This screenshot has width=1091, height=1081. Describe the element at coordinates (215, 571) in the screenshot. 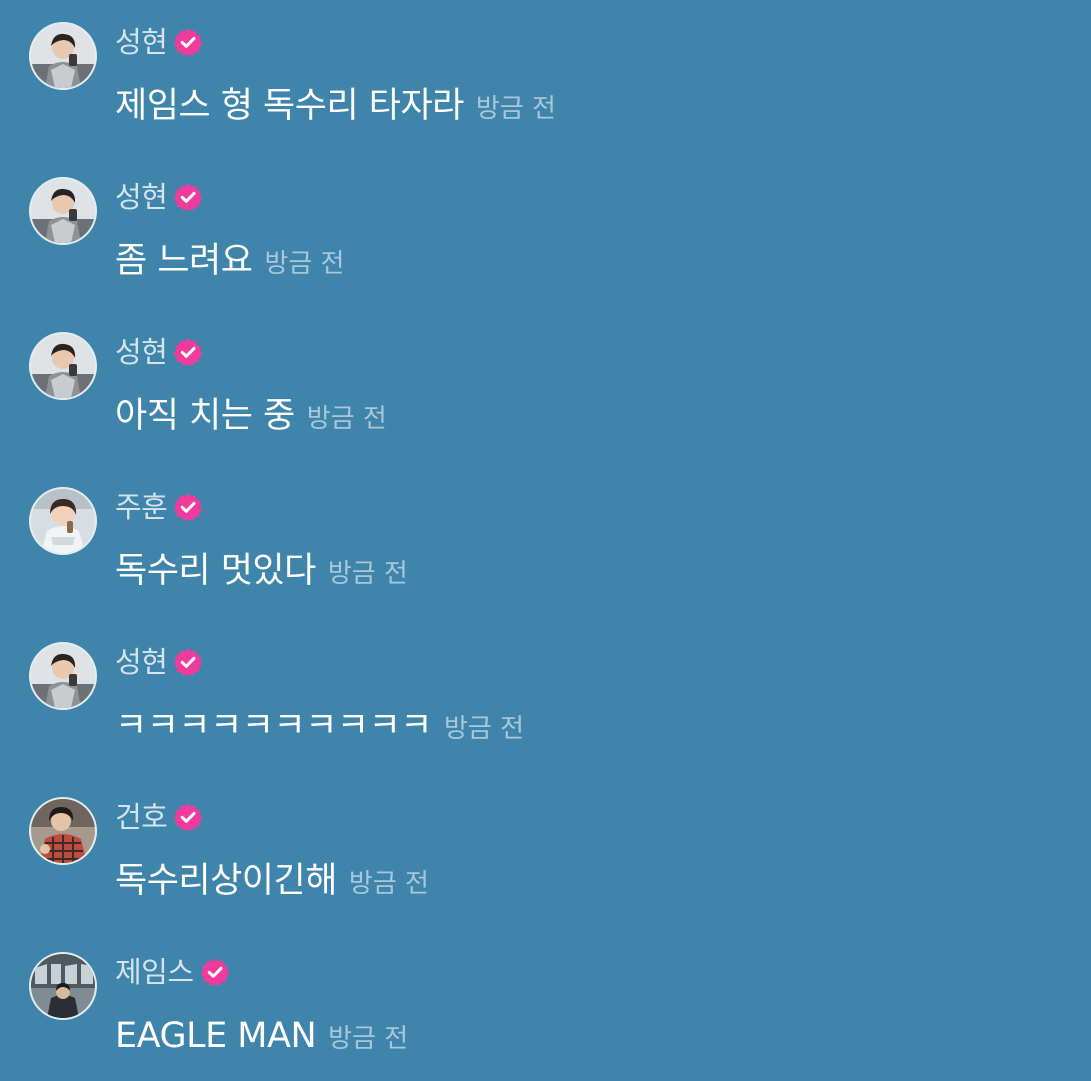

I see `message-text: 독수리 멋있다` at that location.